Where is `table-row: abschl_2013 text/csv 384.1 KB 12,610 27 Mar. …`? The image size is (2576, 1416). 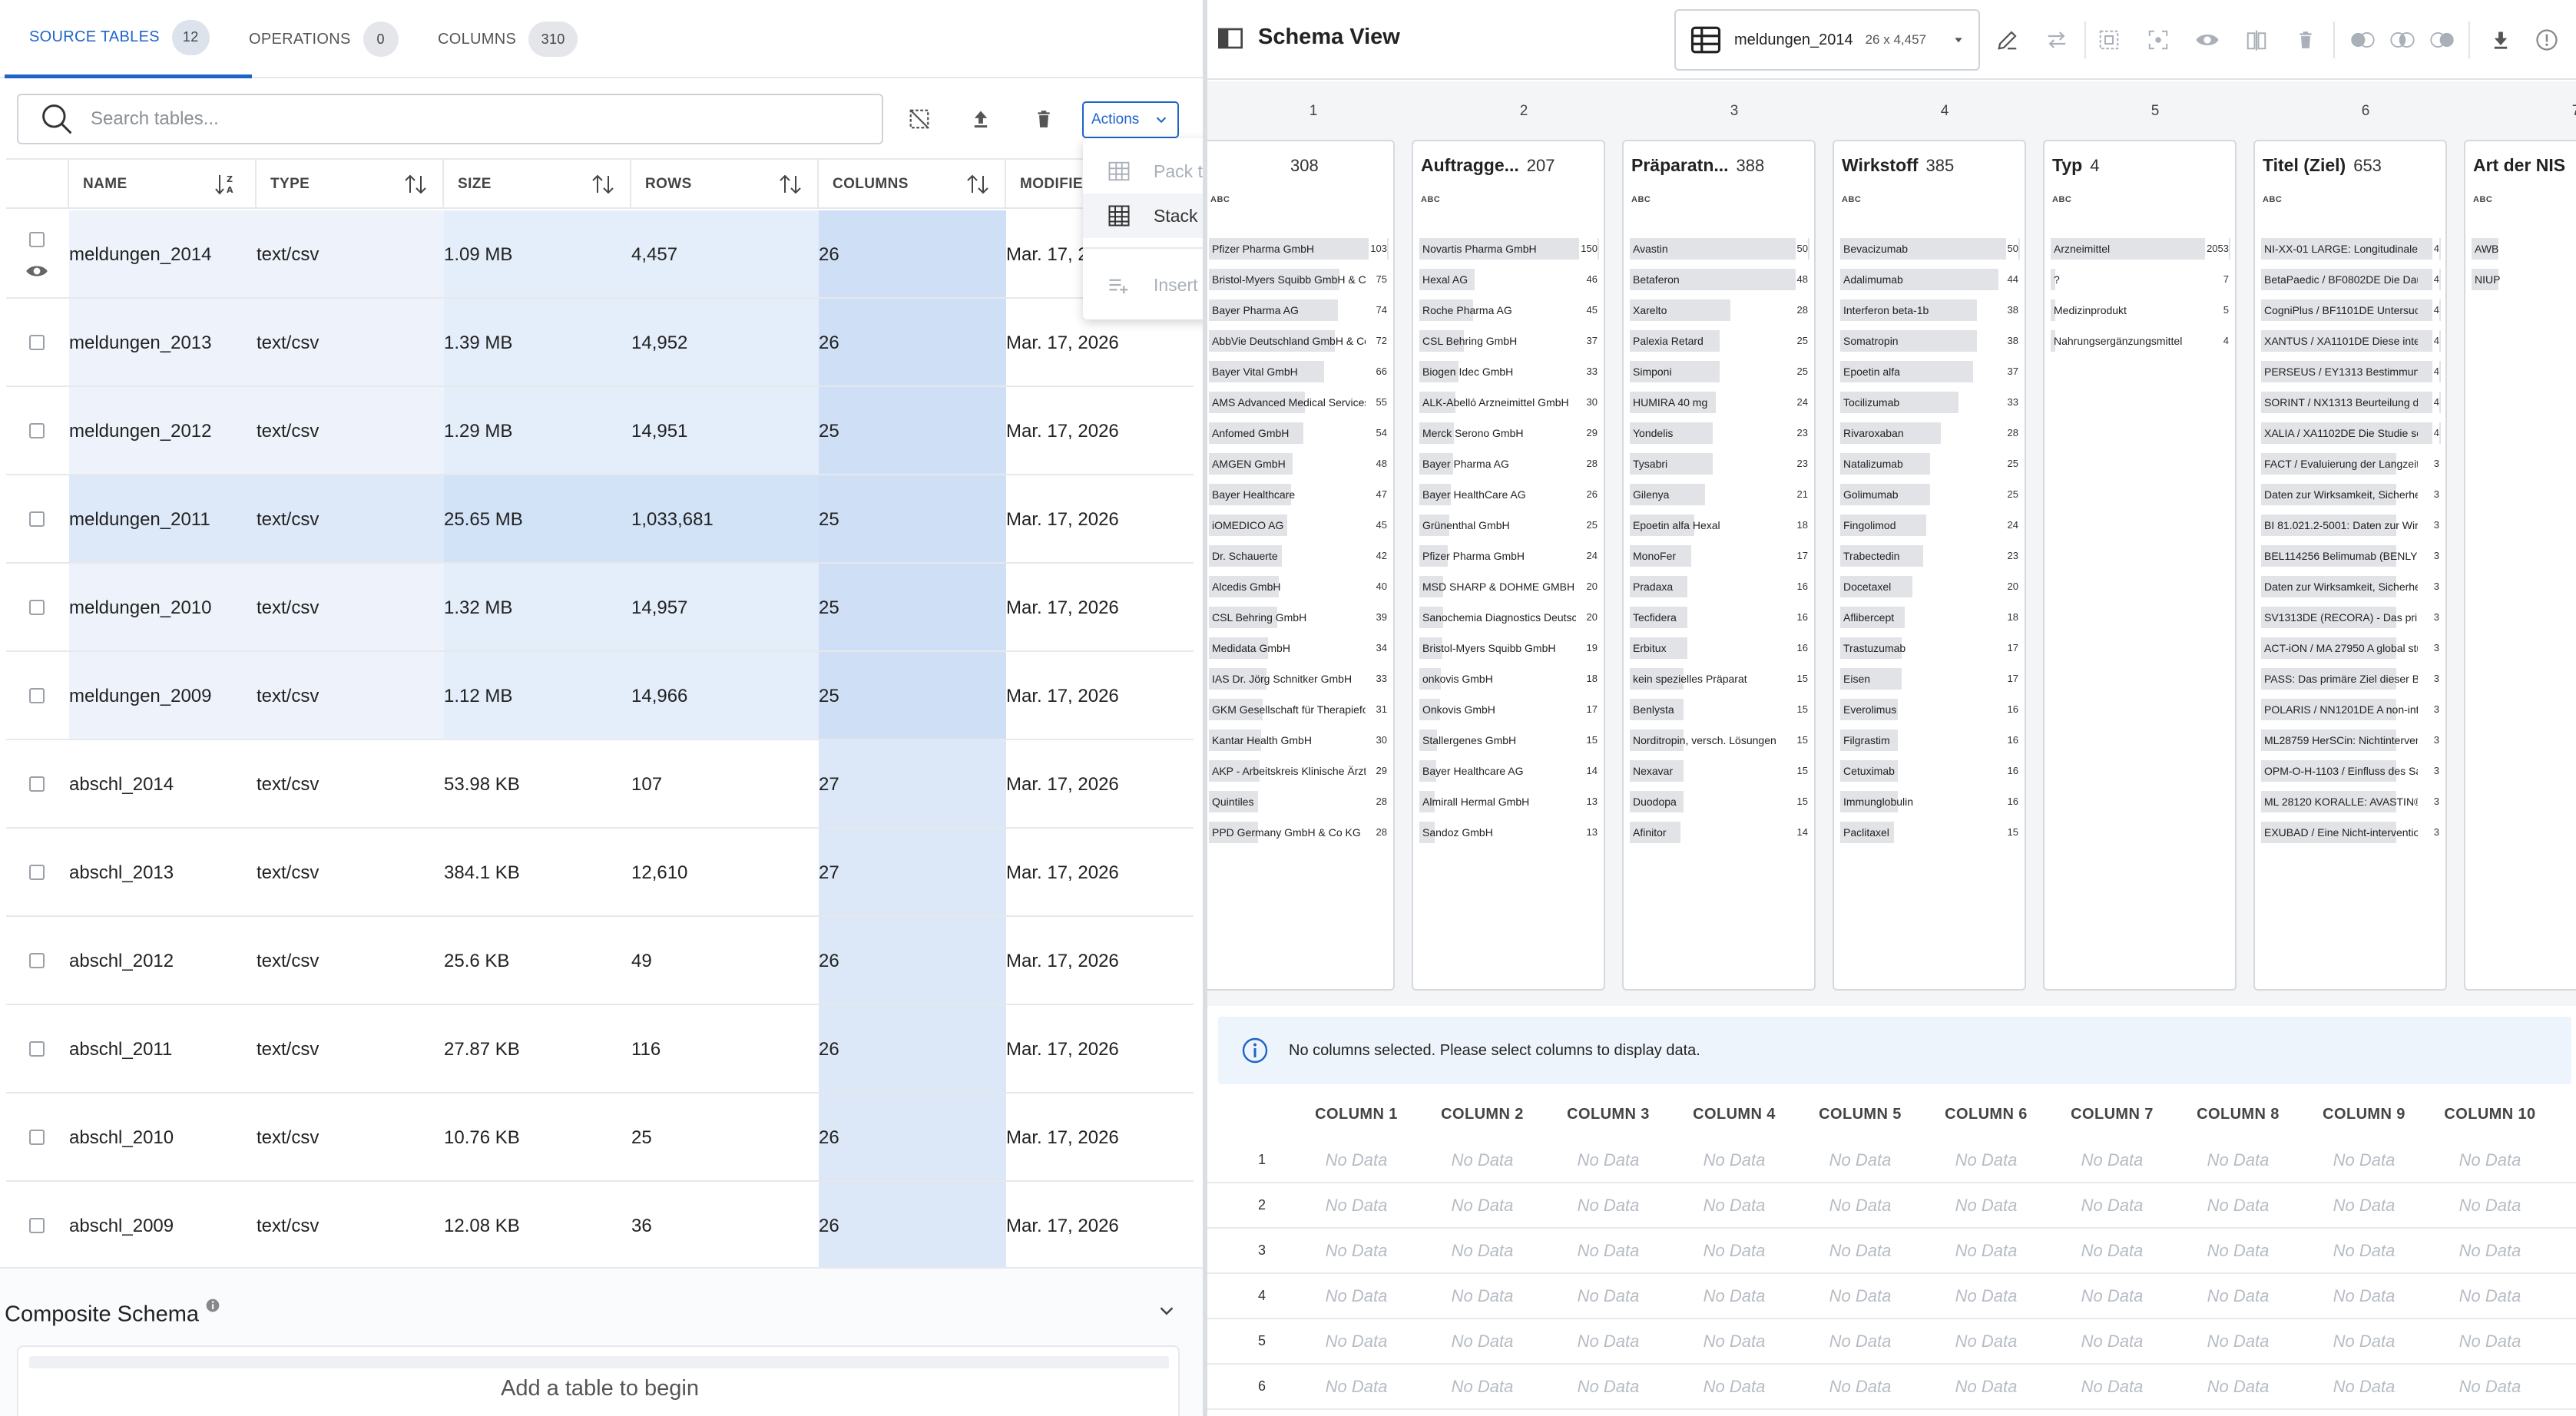
table-row: abschl_2013 text/csv 384.1 KB 12,610 27 Mar. … is located at coordinates (600, 873).